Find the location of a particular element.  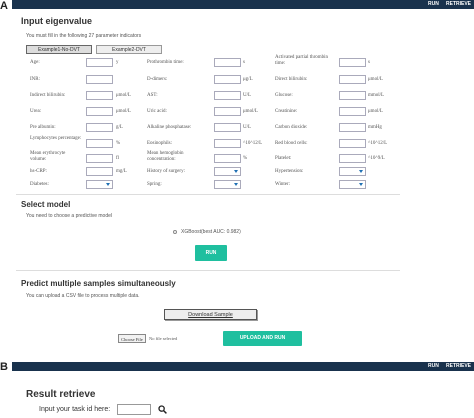

tab-example2: Example2-DVT is located at coordinates (129, 49).